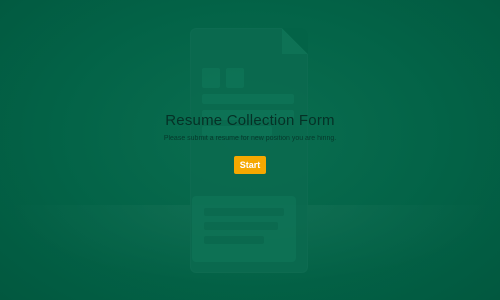  Describe the element at coordinates (295, 41) in the screenshot. I see `document-fold-corner` at that location.